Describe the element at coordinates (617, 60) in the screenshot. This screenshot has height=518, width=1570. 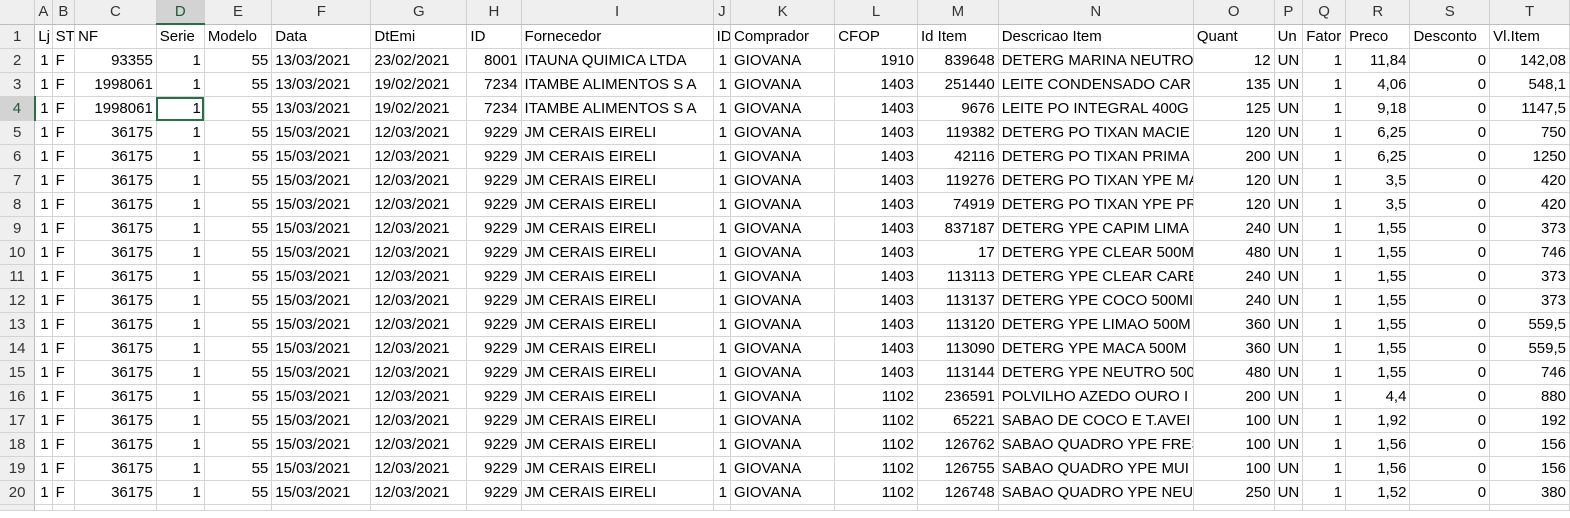
I see `cell-i2: ITAUNA QUIMICA LTDA` at that location.